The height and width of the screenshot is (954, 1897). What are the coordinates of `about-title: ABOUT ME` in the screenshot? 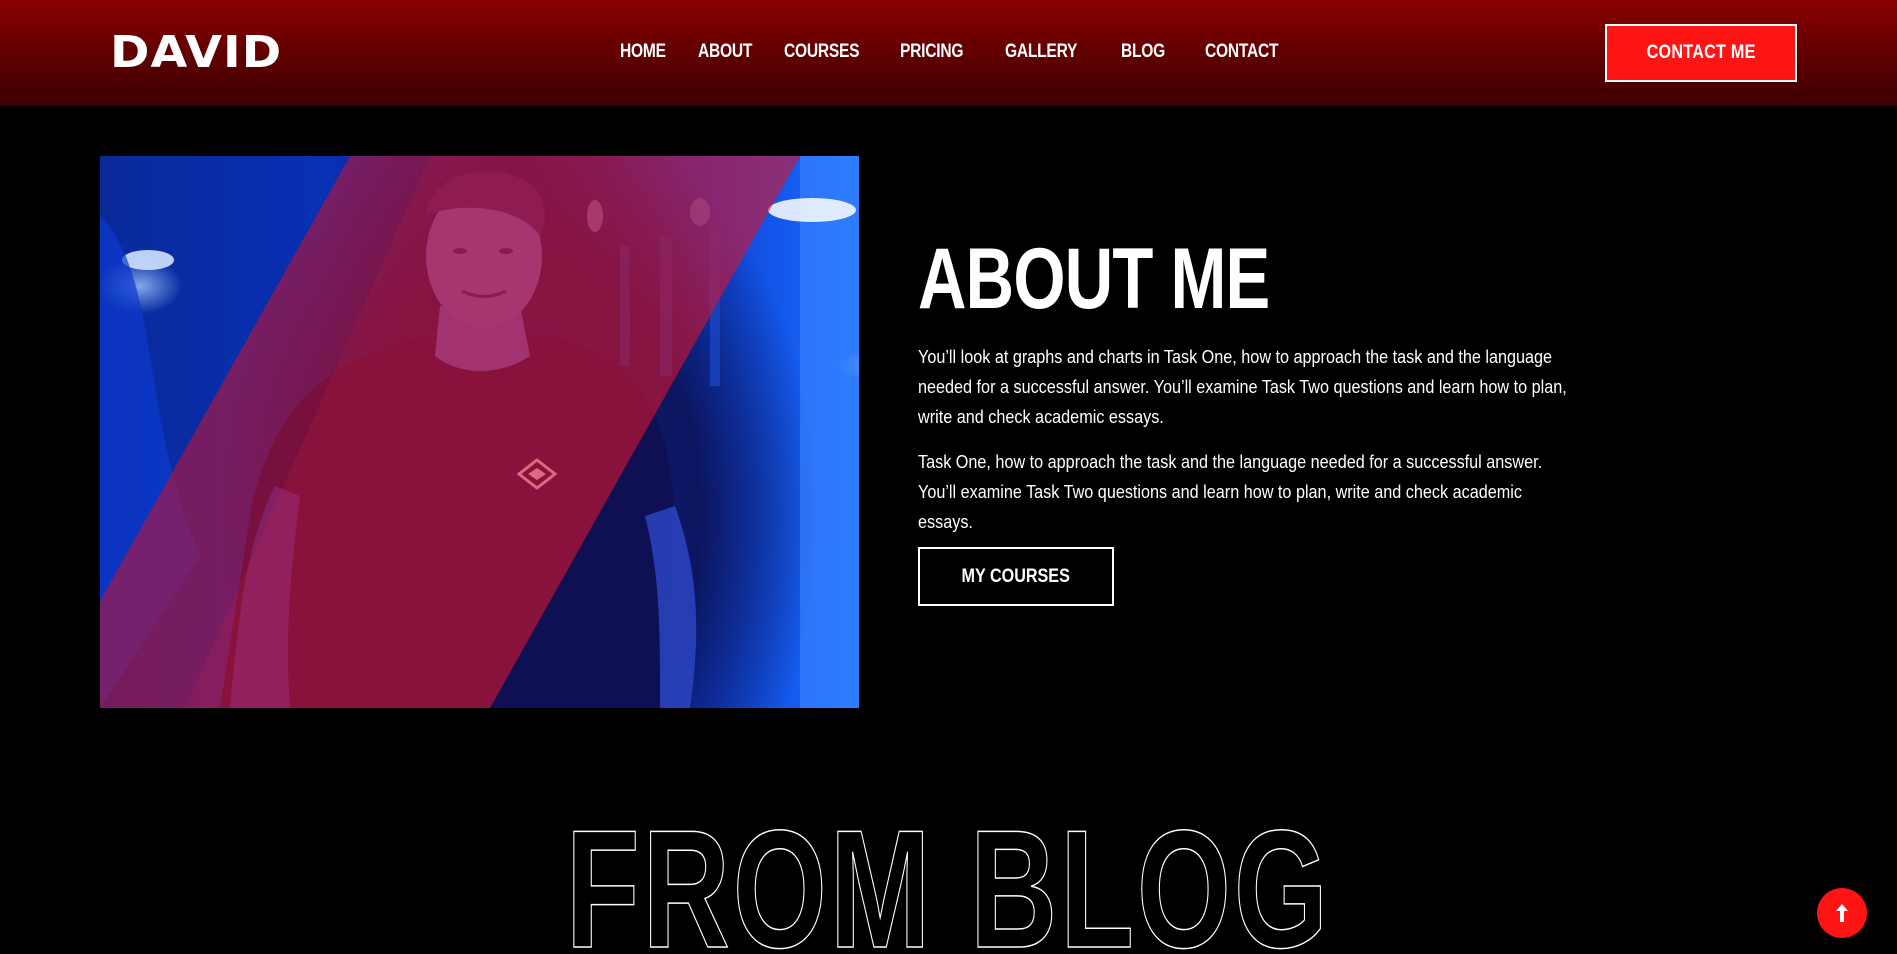 It's located at (1094, 279).